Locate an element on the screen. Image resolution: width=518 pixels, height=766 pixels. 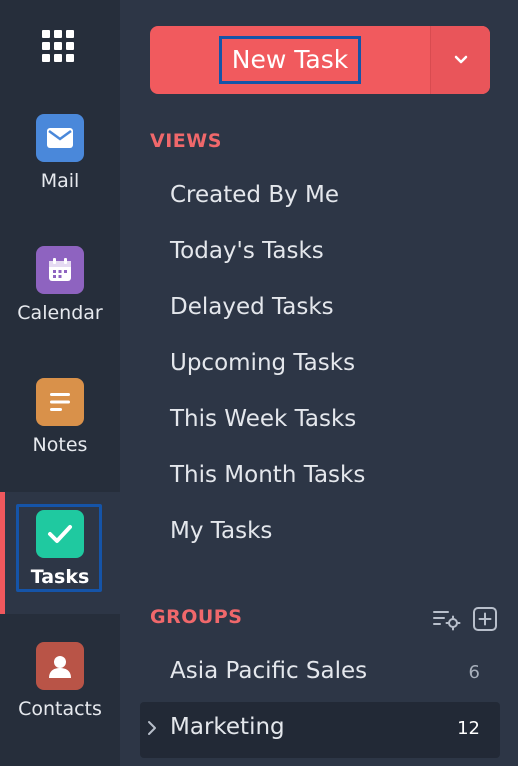
app-tasks: Tasks is located at coordinates (60, 553).